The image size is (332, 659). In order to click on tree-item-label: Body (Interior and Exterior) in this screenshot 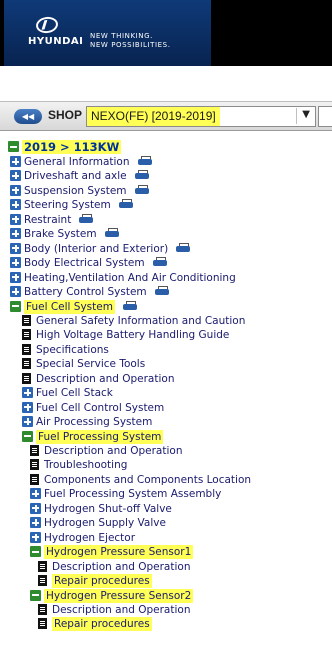, I will do `click(96, 249)`.